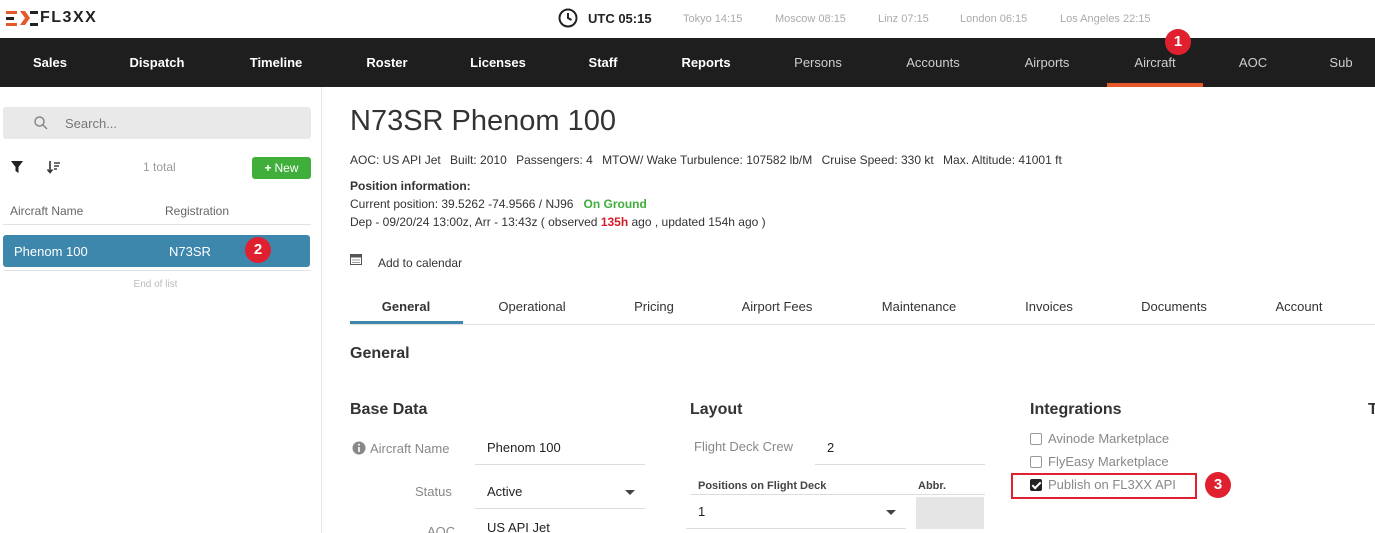 This screenshot has width=1375, height=533. What do you see at coordinates (1036, 461) in the screenshot?
I see `flyeasy-marketplace-checkbox` at bounding box center [1036, 461].